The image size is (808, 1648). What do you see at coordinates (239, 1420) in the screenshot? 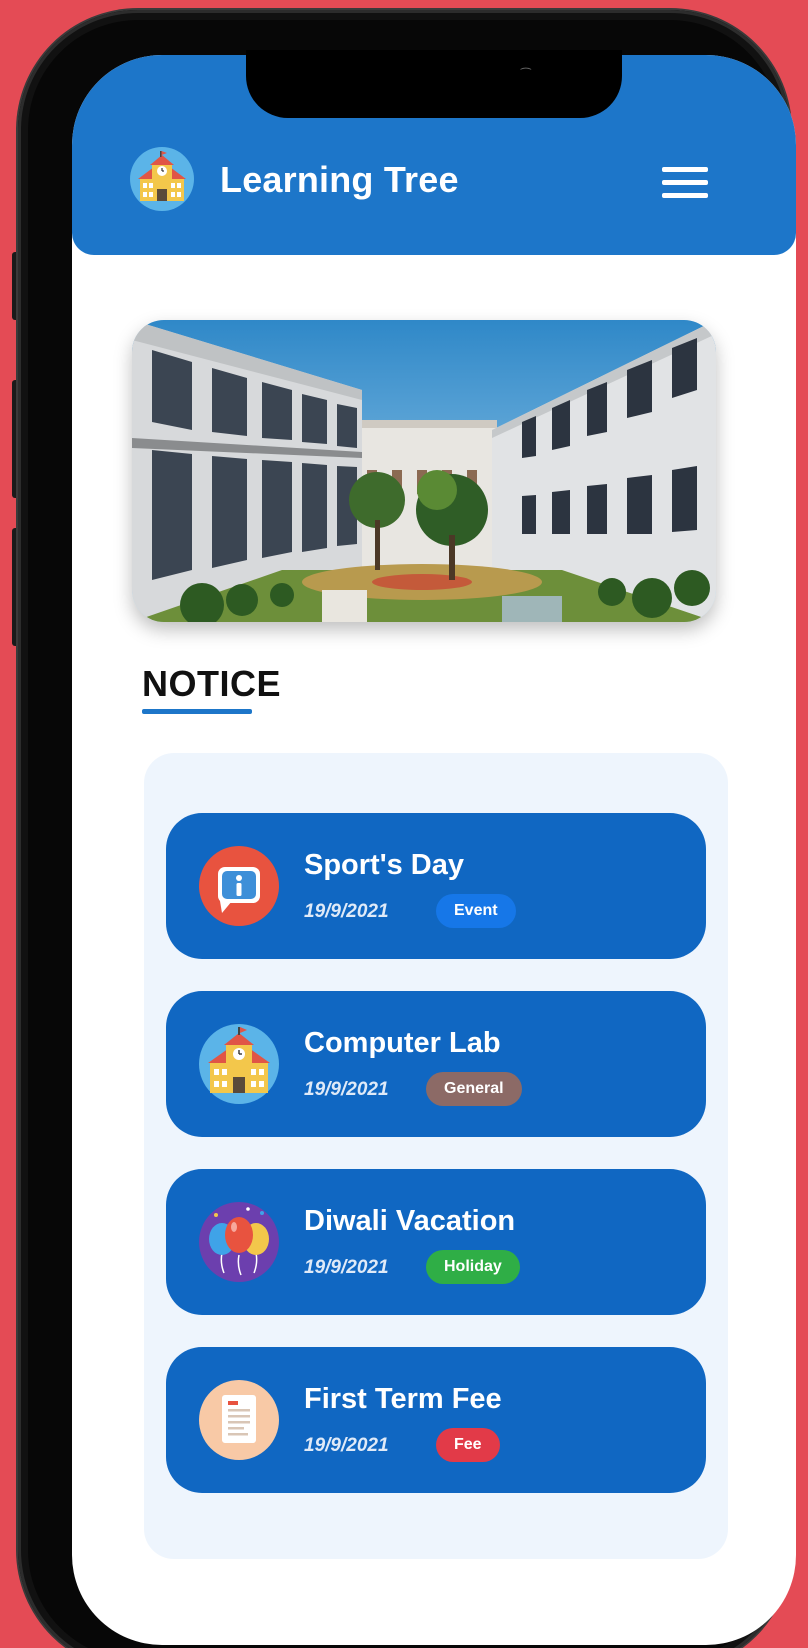
I see `fee-document-icon` at bounding box center [239, 1420].